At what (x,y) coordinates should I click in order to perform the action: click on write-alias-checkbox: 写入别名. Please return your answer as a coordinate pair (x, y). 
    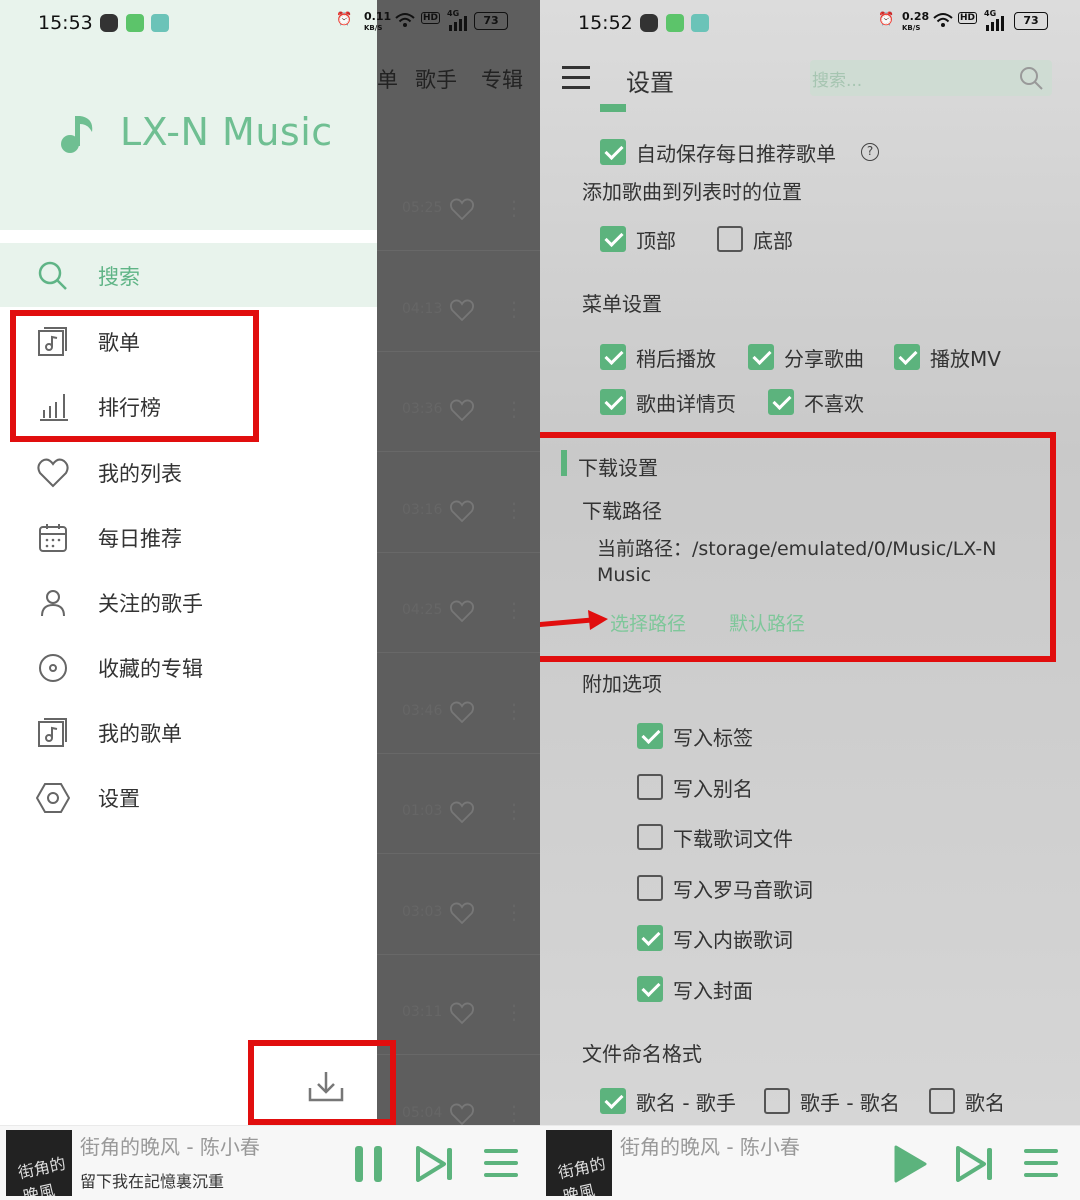
    Looking at the image, I should click on (695, 787).